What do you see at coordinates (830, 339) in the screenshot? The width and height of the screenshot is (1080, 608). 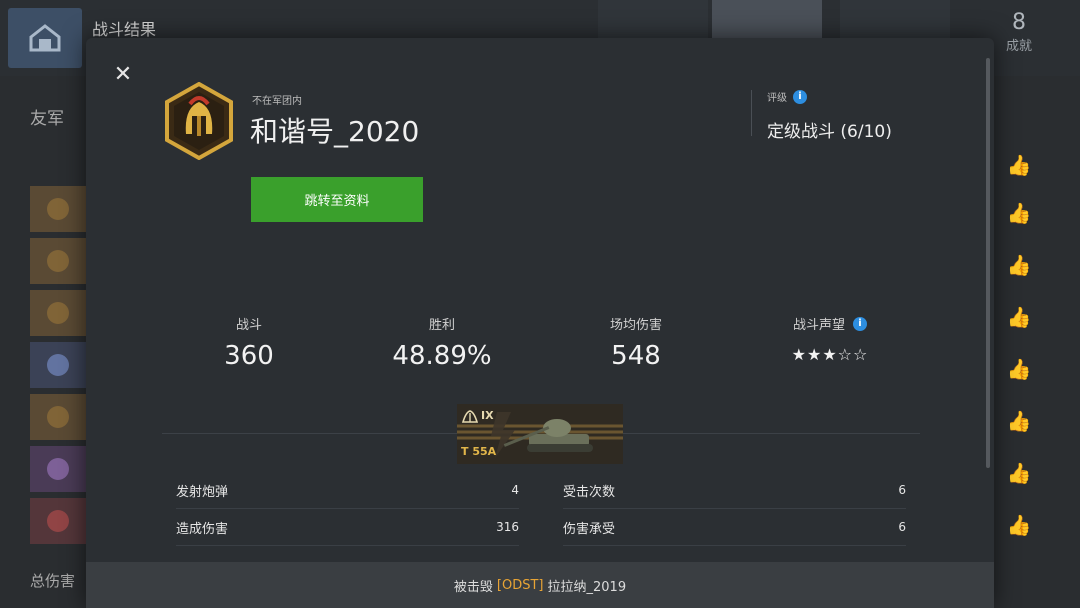 I see `stat-reputation: 战斗声望 i ★★★☆☆` at bounding box center [830, 339].